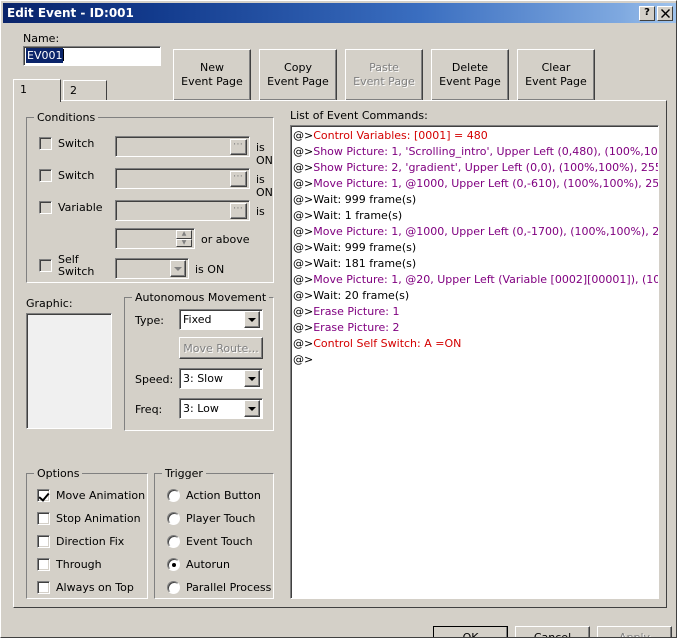 The width and height of the screenshot is (677, 638). I want to click on condition-switch2-row: Switch, so click(66, 175).